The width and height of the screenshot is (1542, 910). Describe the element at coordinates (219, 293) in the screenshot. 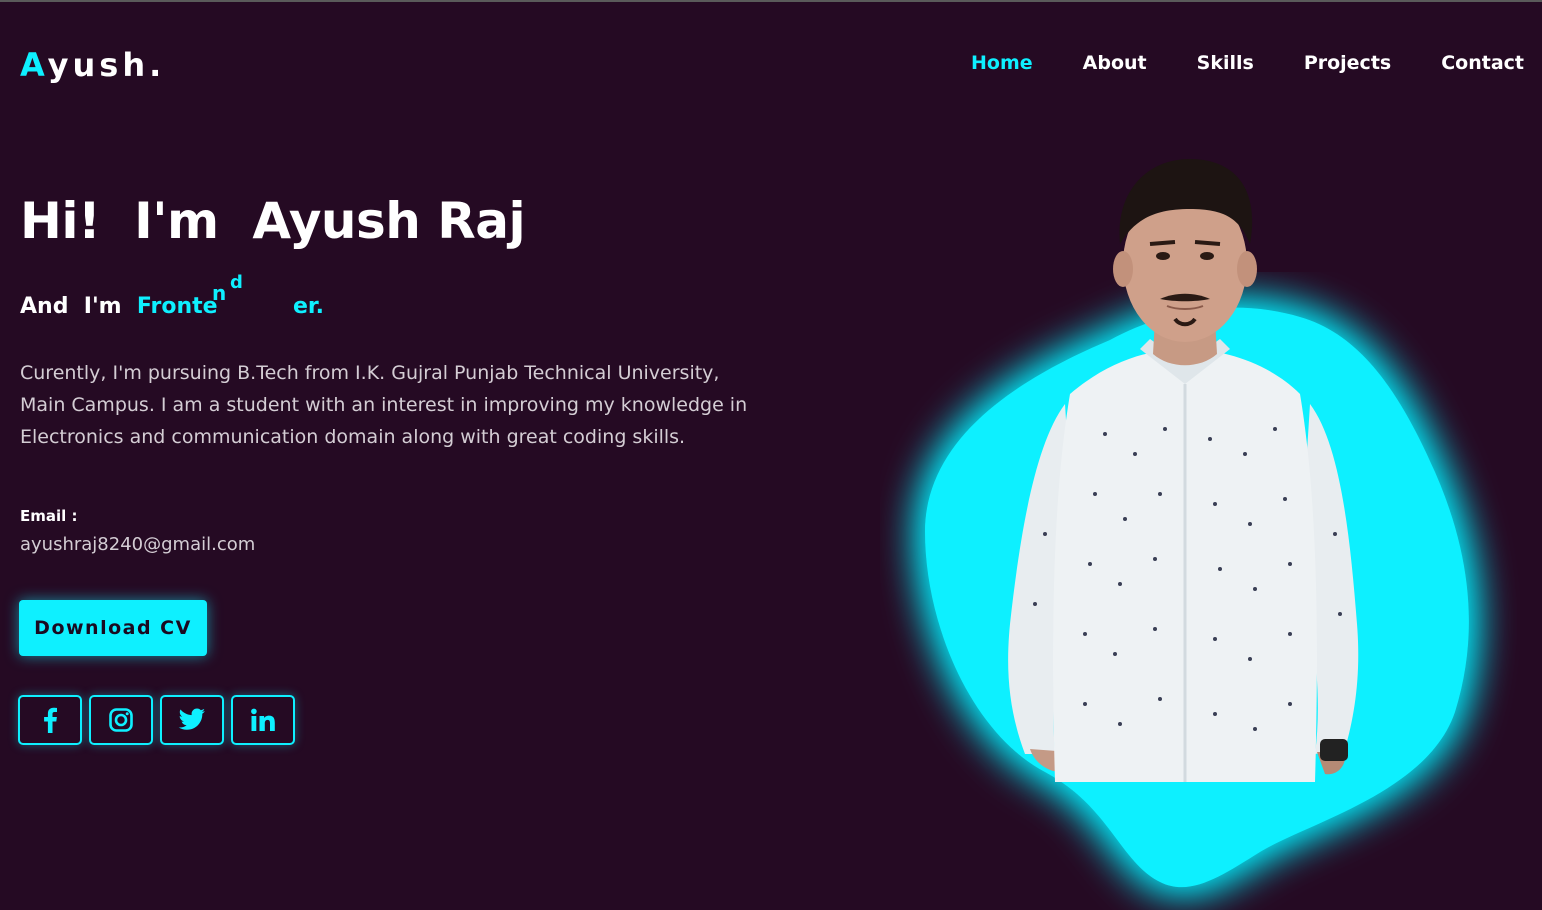

I see `role-animated-letter-n: n` at that location.